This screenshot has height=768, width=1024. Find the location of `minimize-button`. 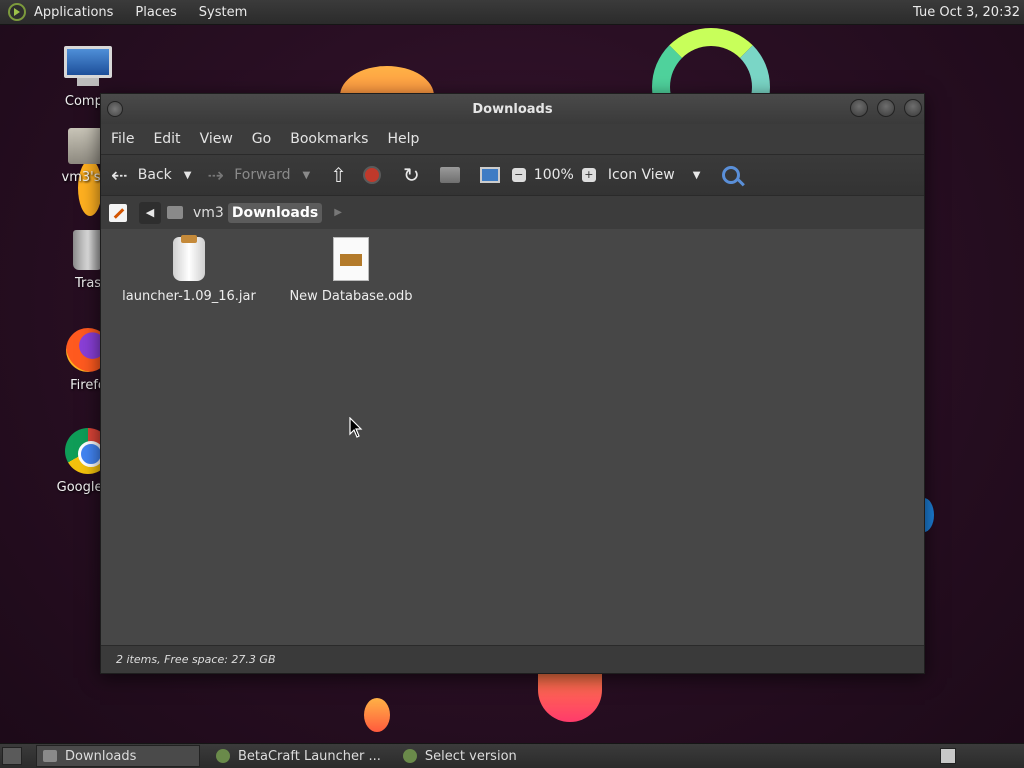

minimize-button is located at coordinates (859, 108).